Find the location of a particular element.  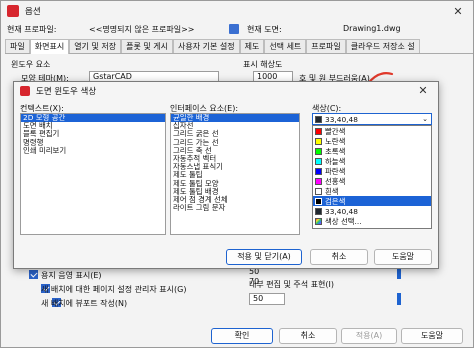

dialog-title-bar: 도면 윈도우 색상 ✕ is located at coordinates (226, 90).